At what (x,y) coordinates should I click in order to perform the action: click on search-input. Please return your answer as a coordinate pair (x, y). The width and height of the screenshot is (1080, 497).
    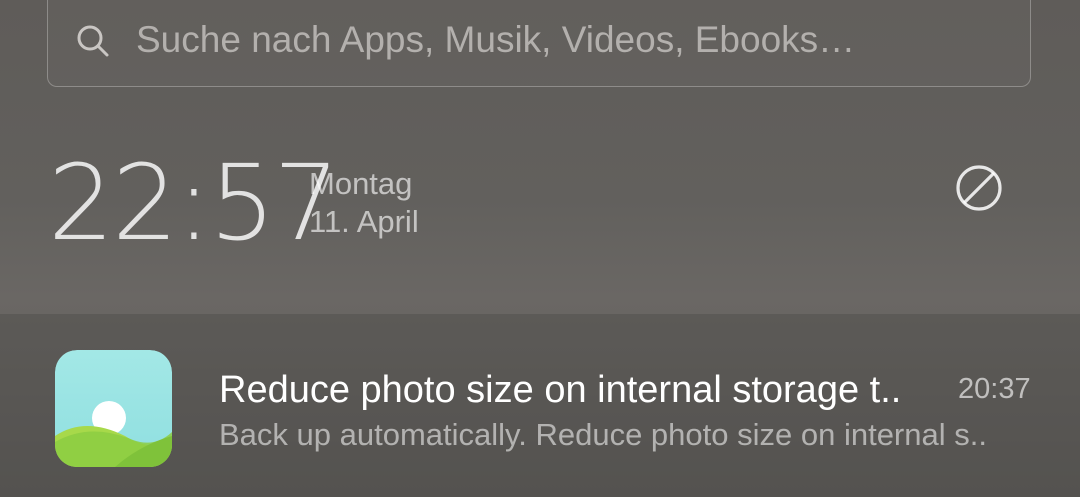
    Looking at the image, I should click on (566, 40).